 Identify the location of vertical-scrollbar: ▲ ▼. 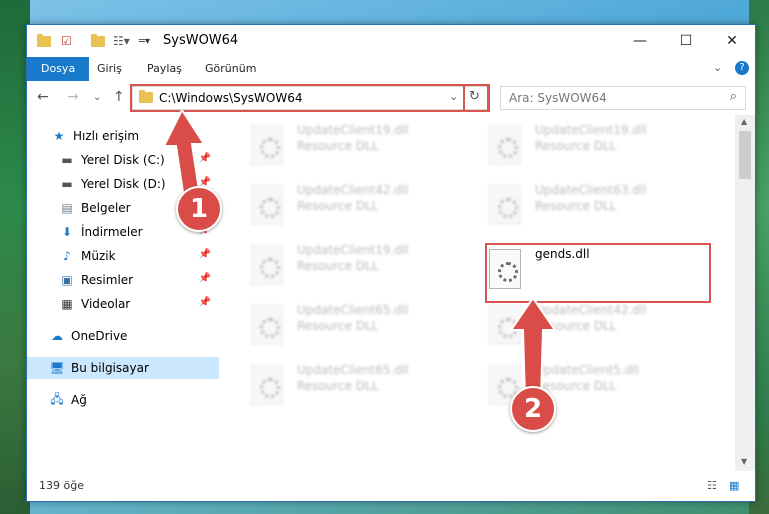
(745, 293).